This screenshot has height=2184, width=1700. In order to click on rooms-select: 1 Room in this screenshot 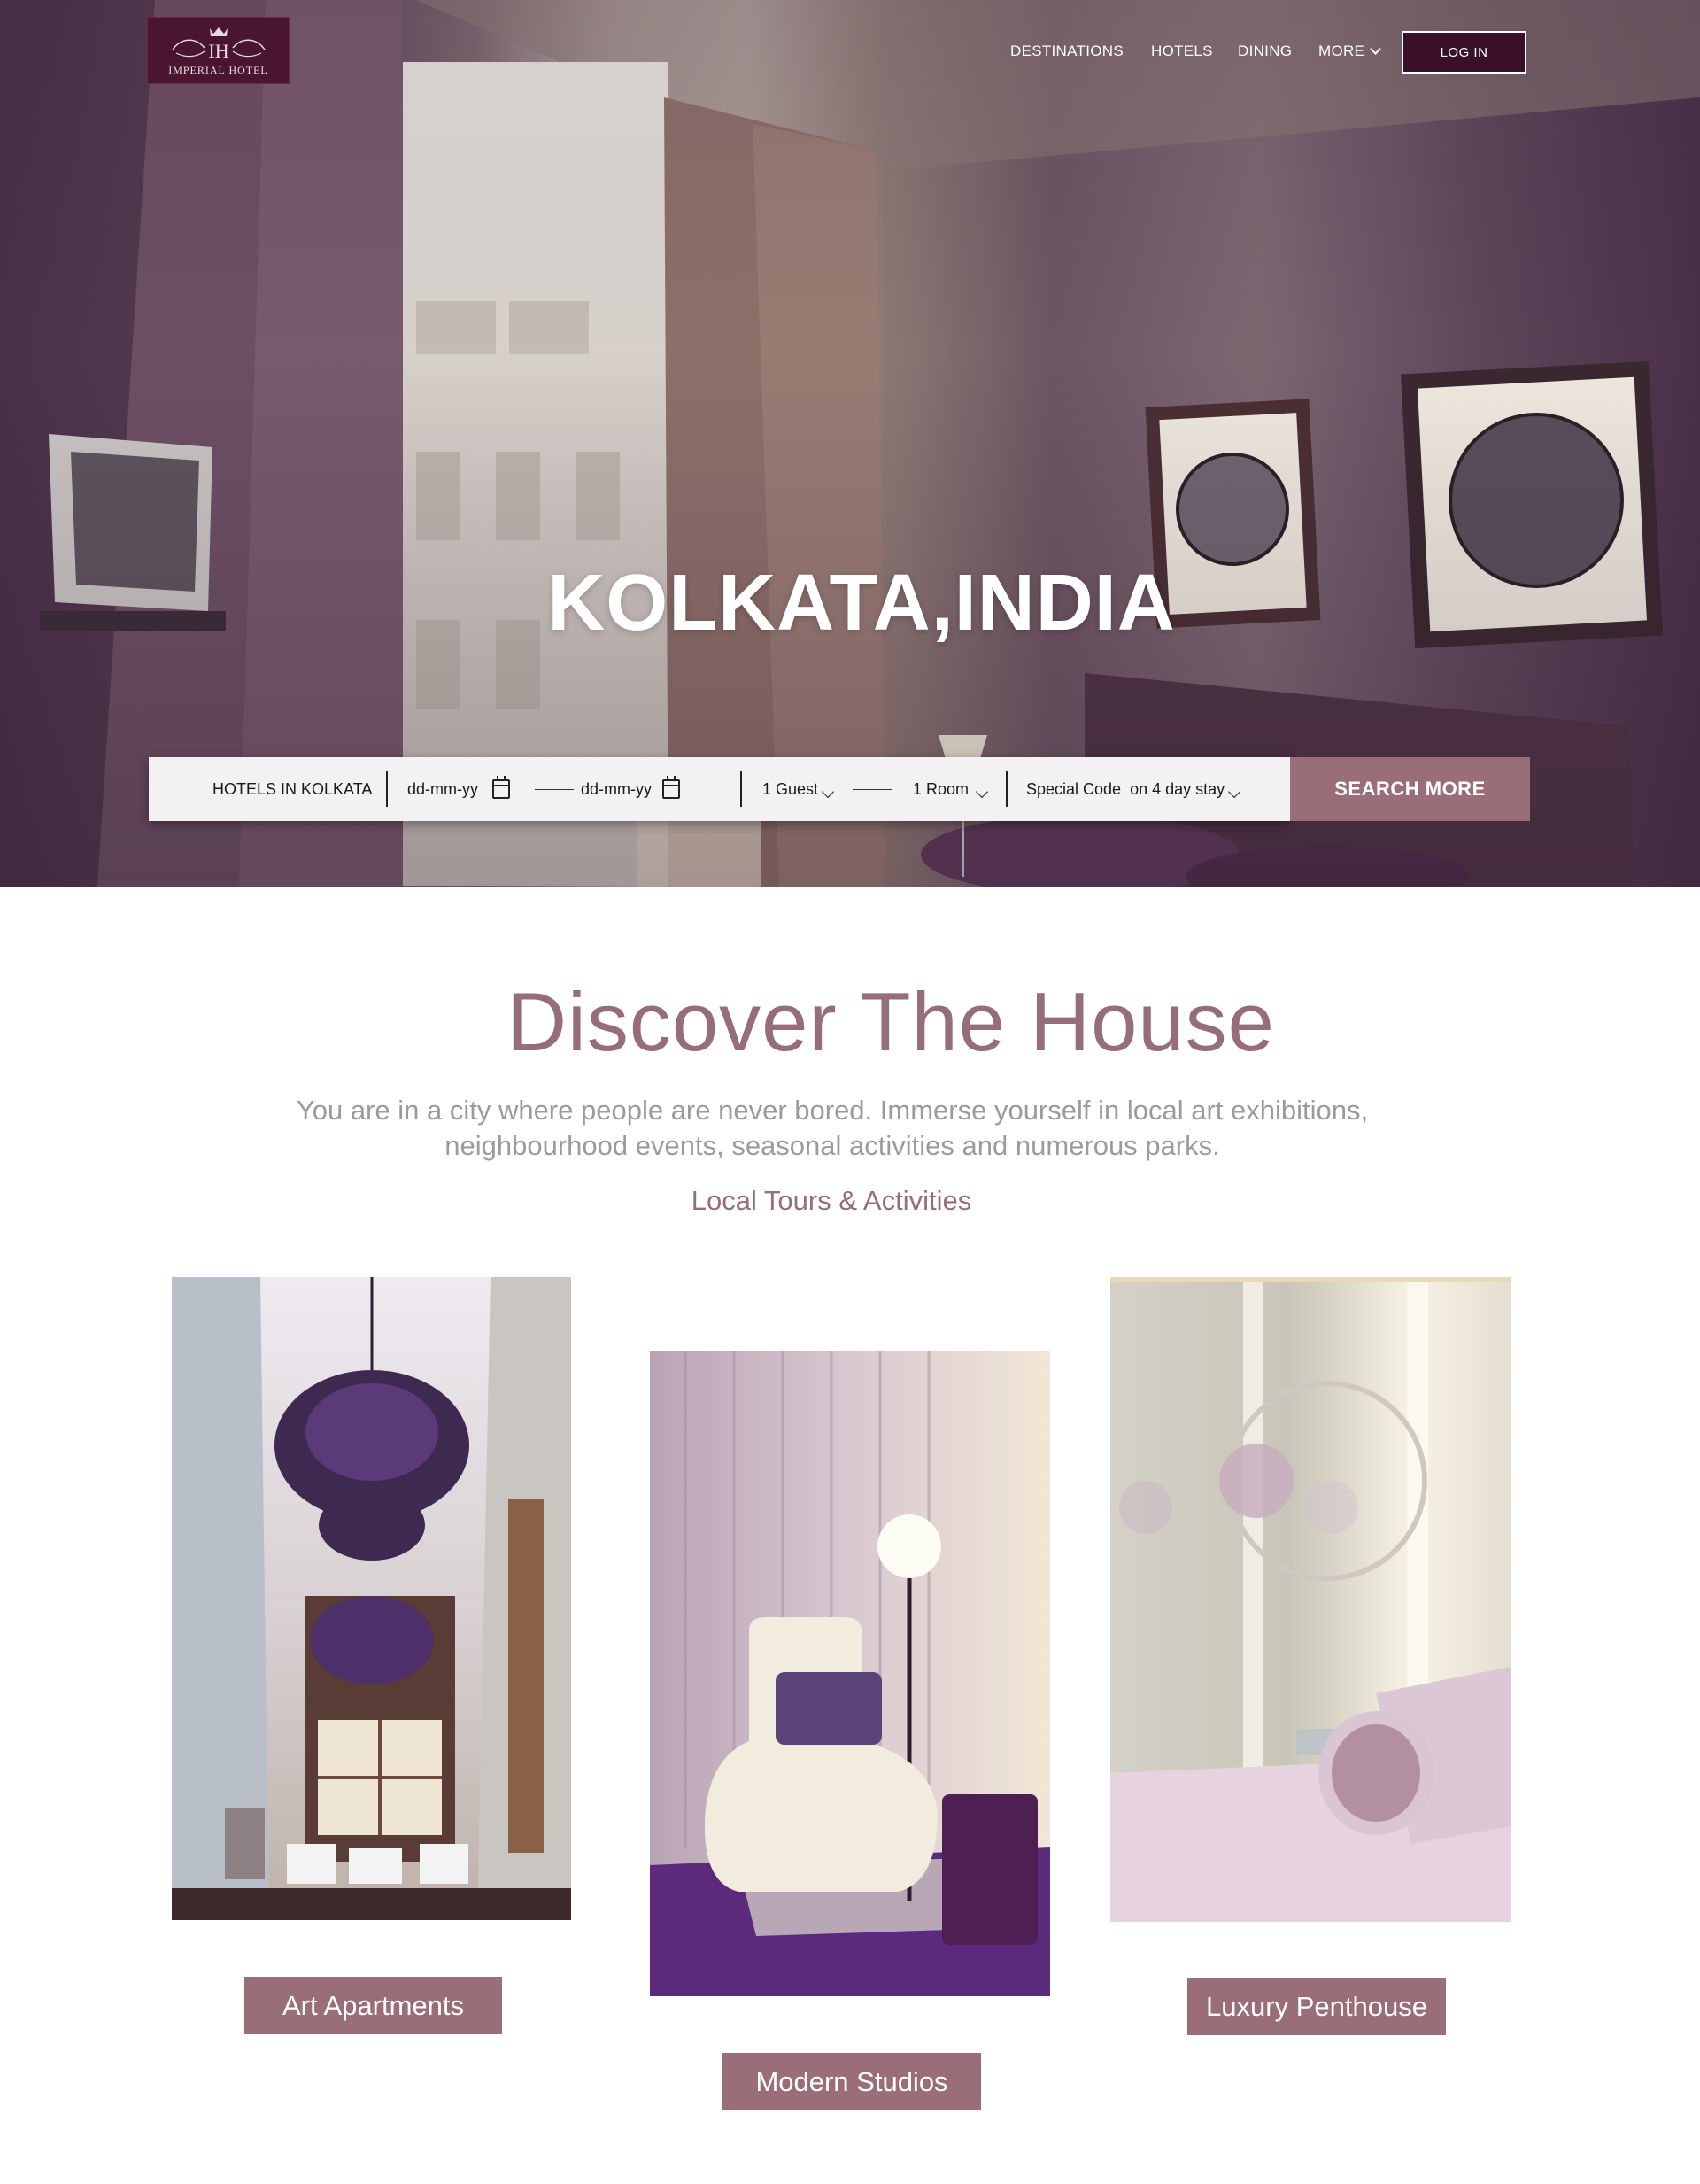, I will do `click(951, 789)`.